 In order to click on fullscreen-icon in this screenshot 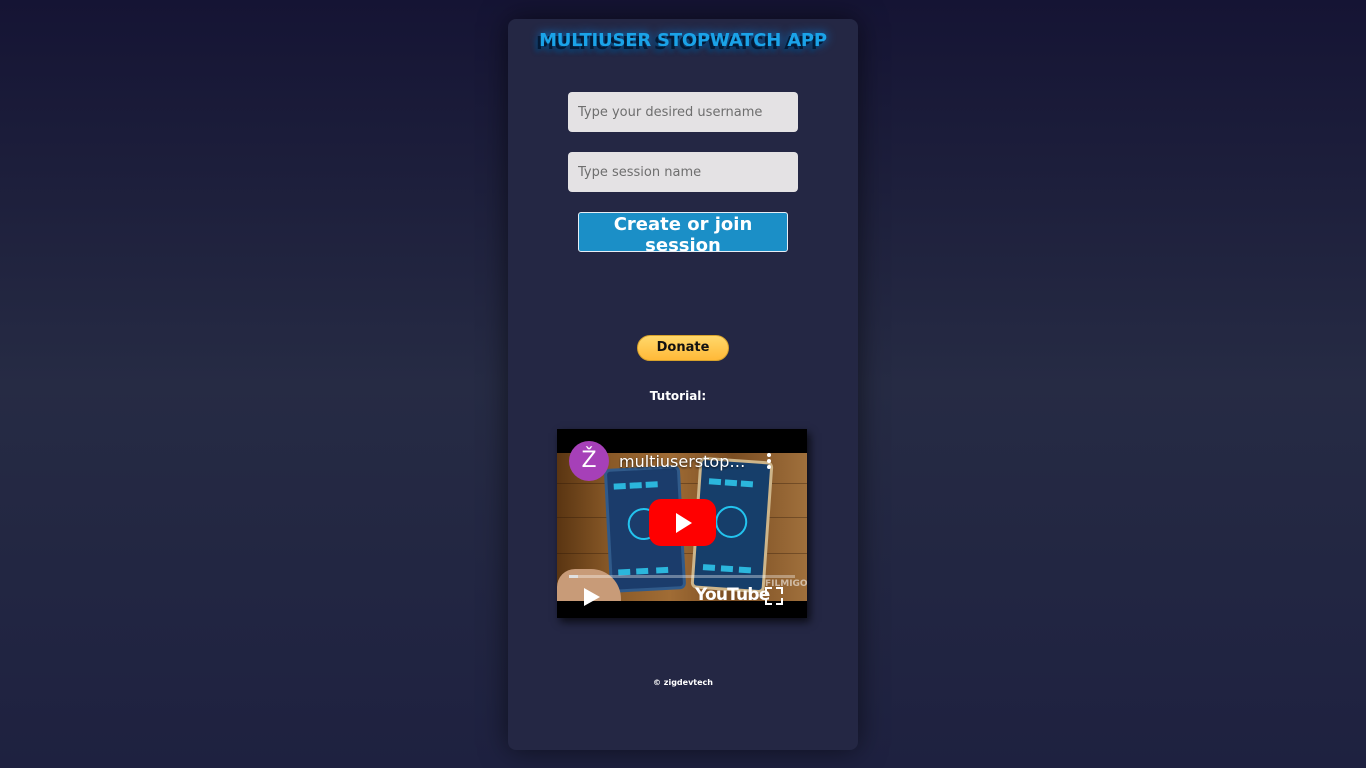, I will do `click(774, 596)`.